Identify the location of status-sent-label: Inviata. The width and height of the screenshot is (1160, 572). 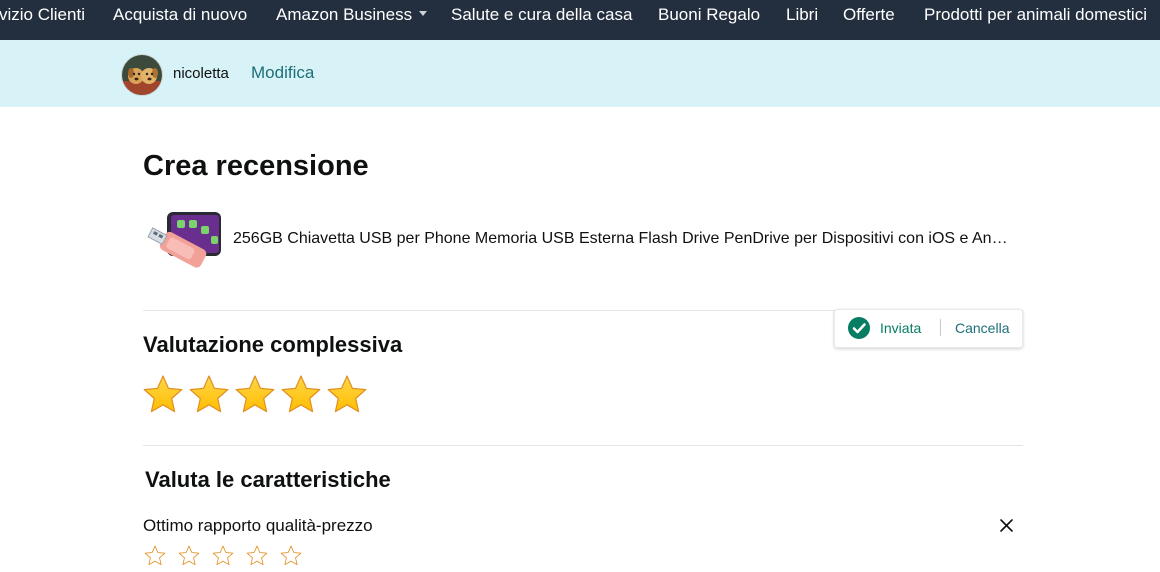
(901, 328).